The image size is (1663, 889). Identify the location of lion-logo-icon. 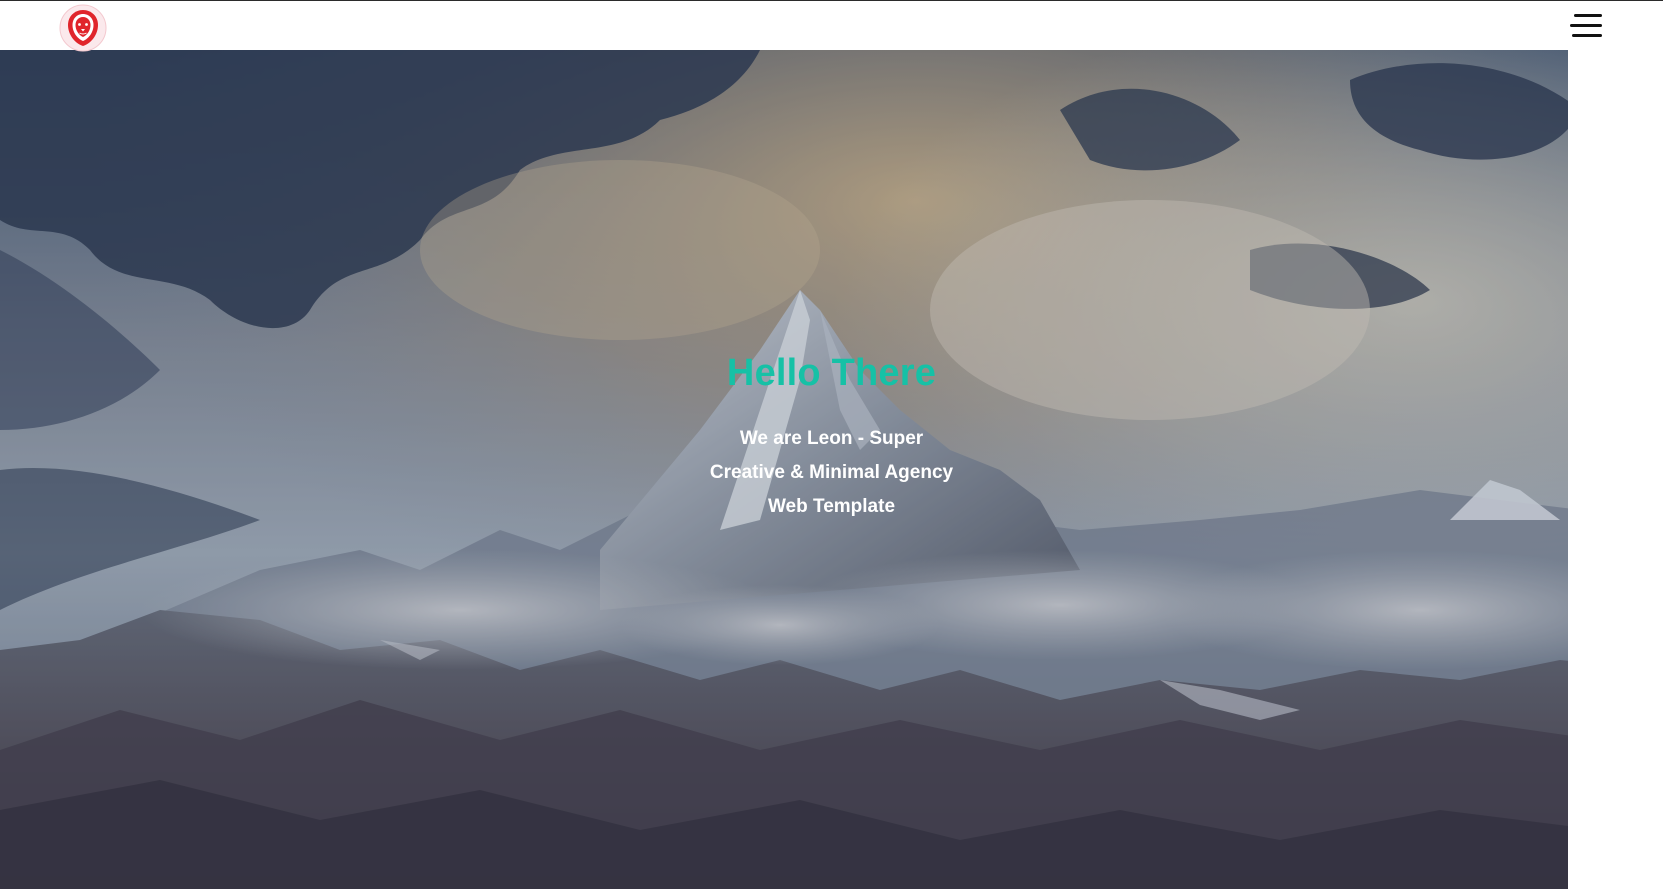
(83, 28).